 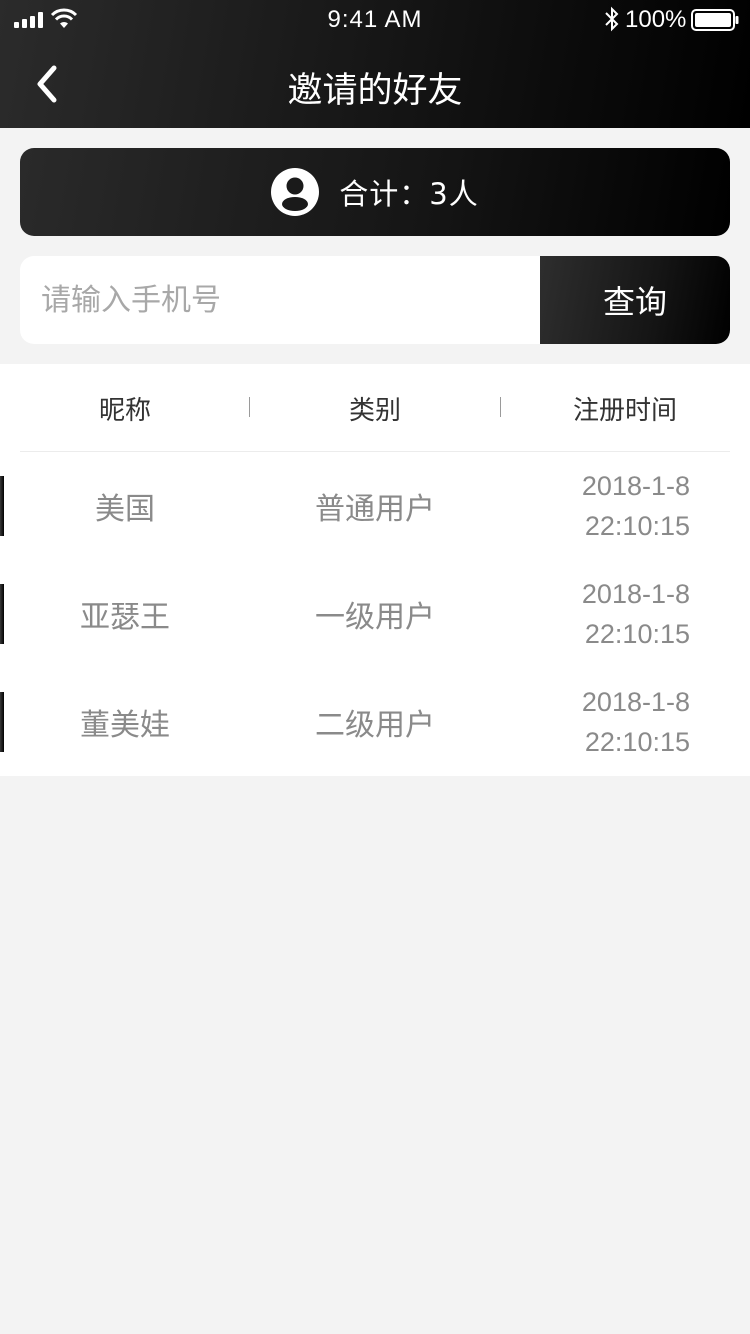 I want to click on search-button: 查询, so click(x=635, y=300).